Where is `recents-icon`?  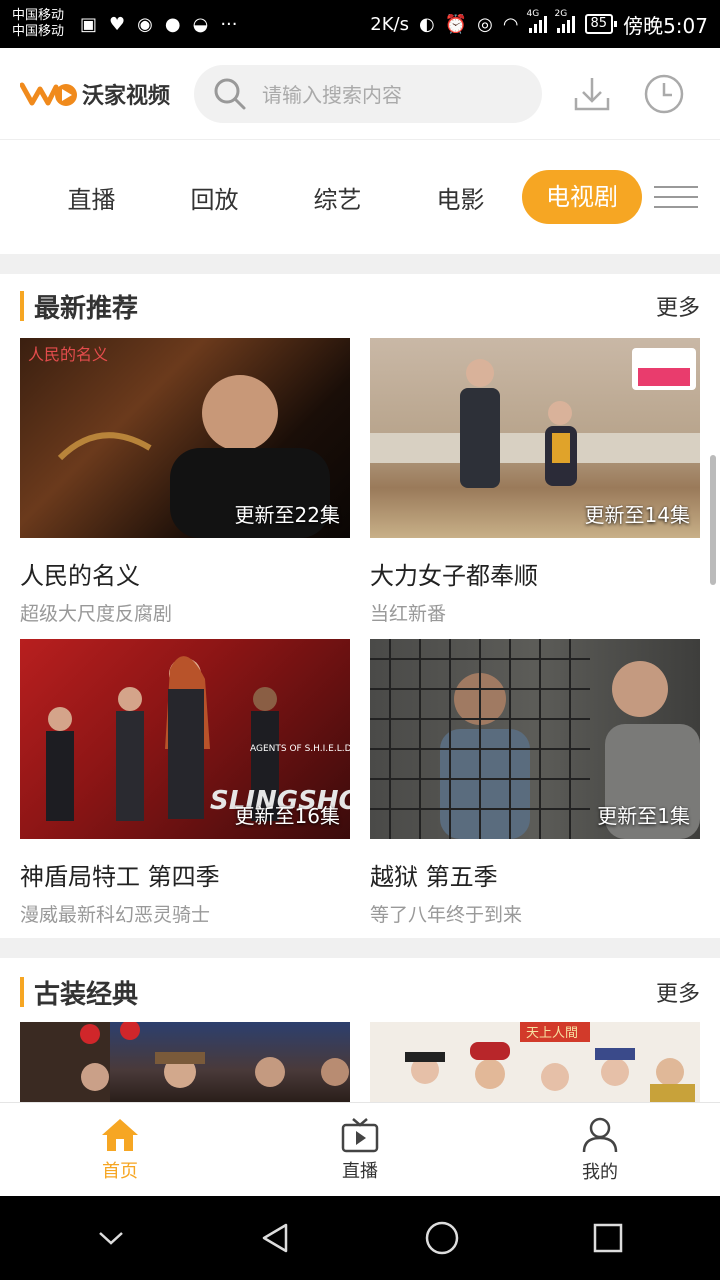 recents-icon is located at coordinates (608, 1238).